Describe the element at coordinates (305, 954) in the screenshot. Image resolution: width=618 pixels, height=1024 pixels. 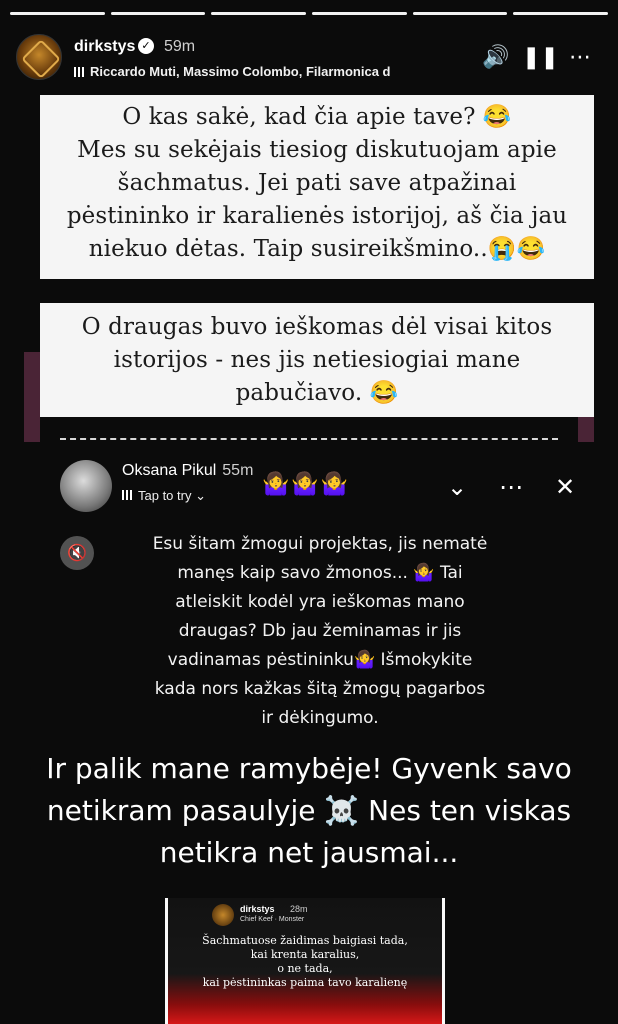
I see `thumb-line: kai krenta karalius,` at that location.